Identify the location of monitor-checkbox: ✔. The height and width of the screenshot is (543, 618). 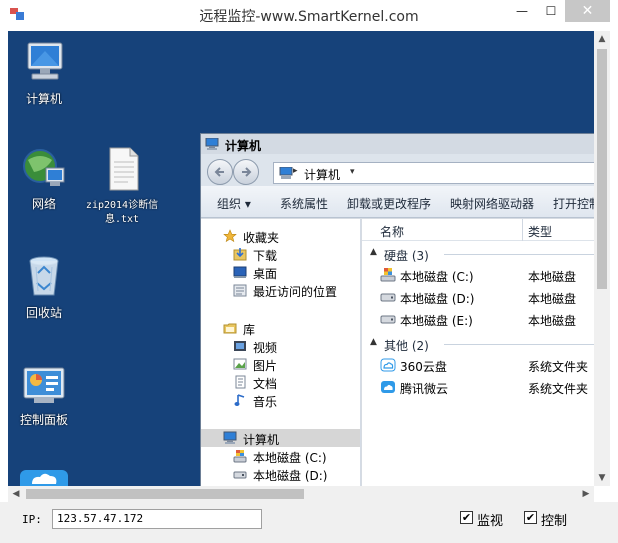
(466, 517).